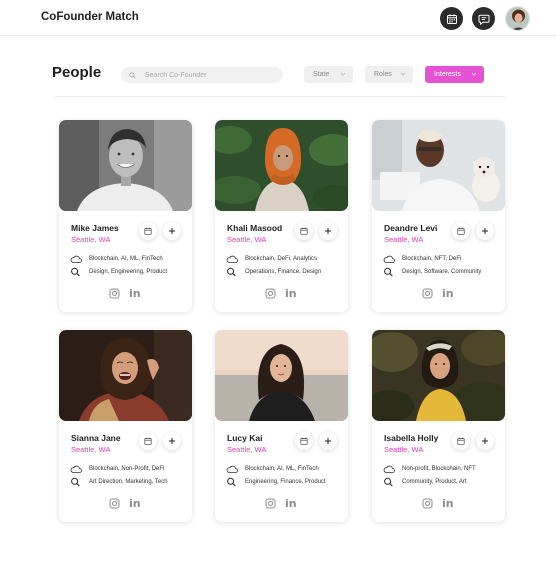 The image size is (556, 573). What do you see at coordinates (321, 74) in the screenshot?
I see `filter-state-label: State` at bounding box center [321, 74].